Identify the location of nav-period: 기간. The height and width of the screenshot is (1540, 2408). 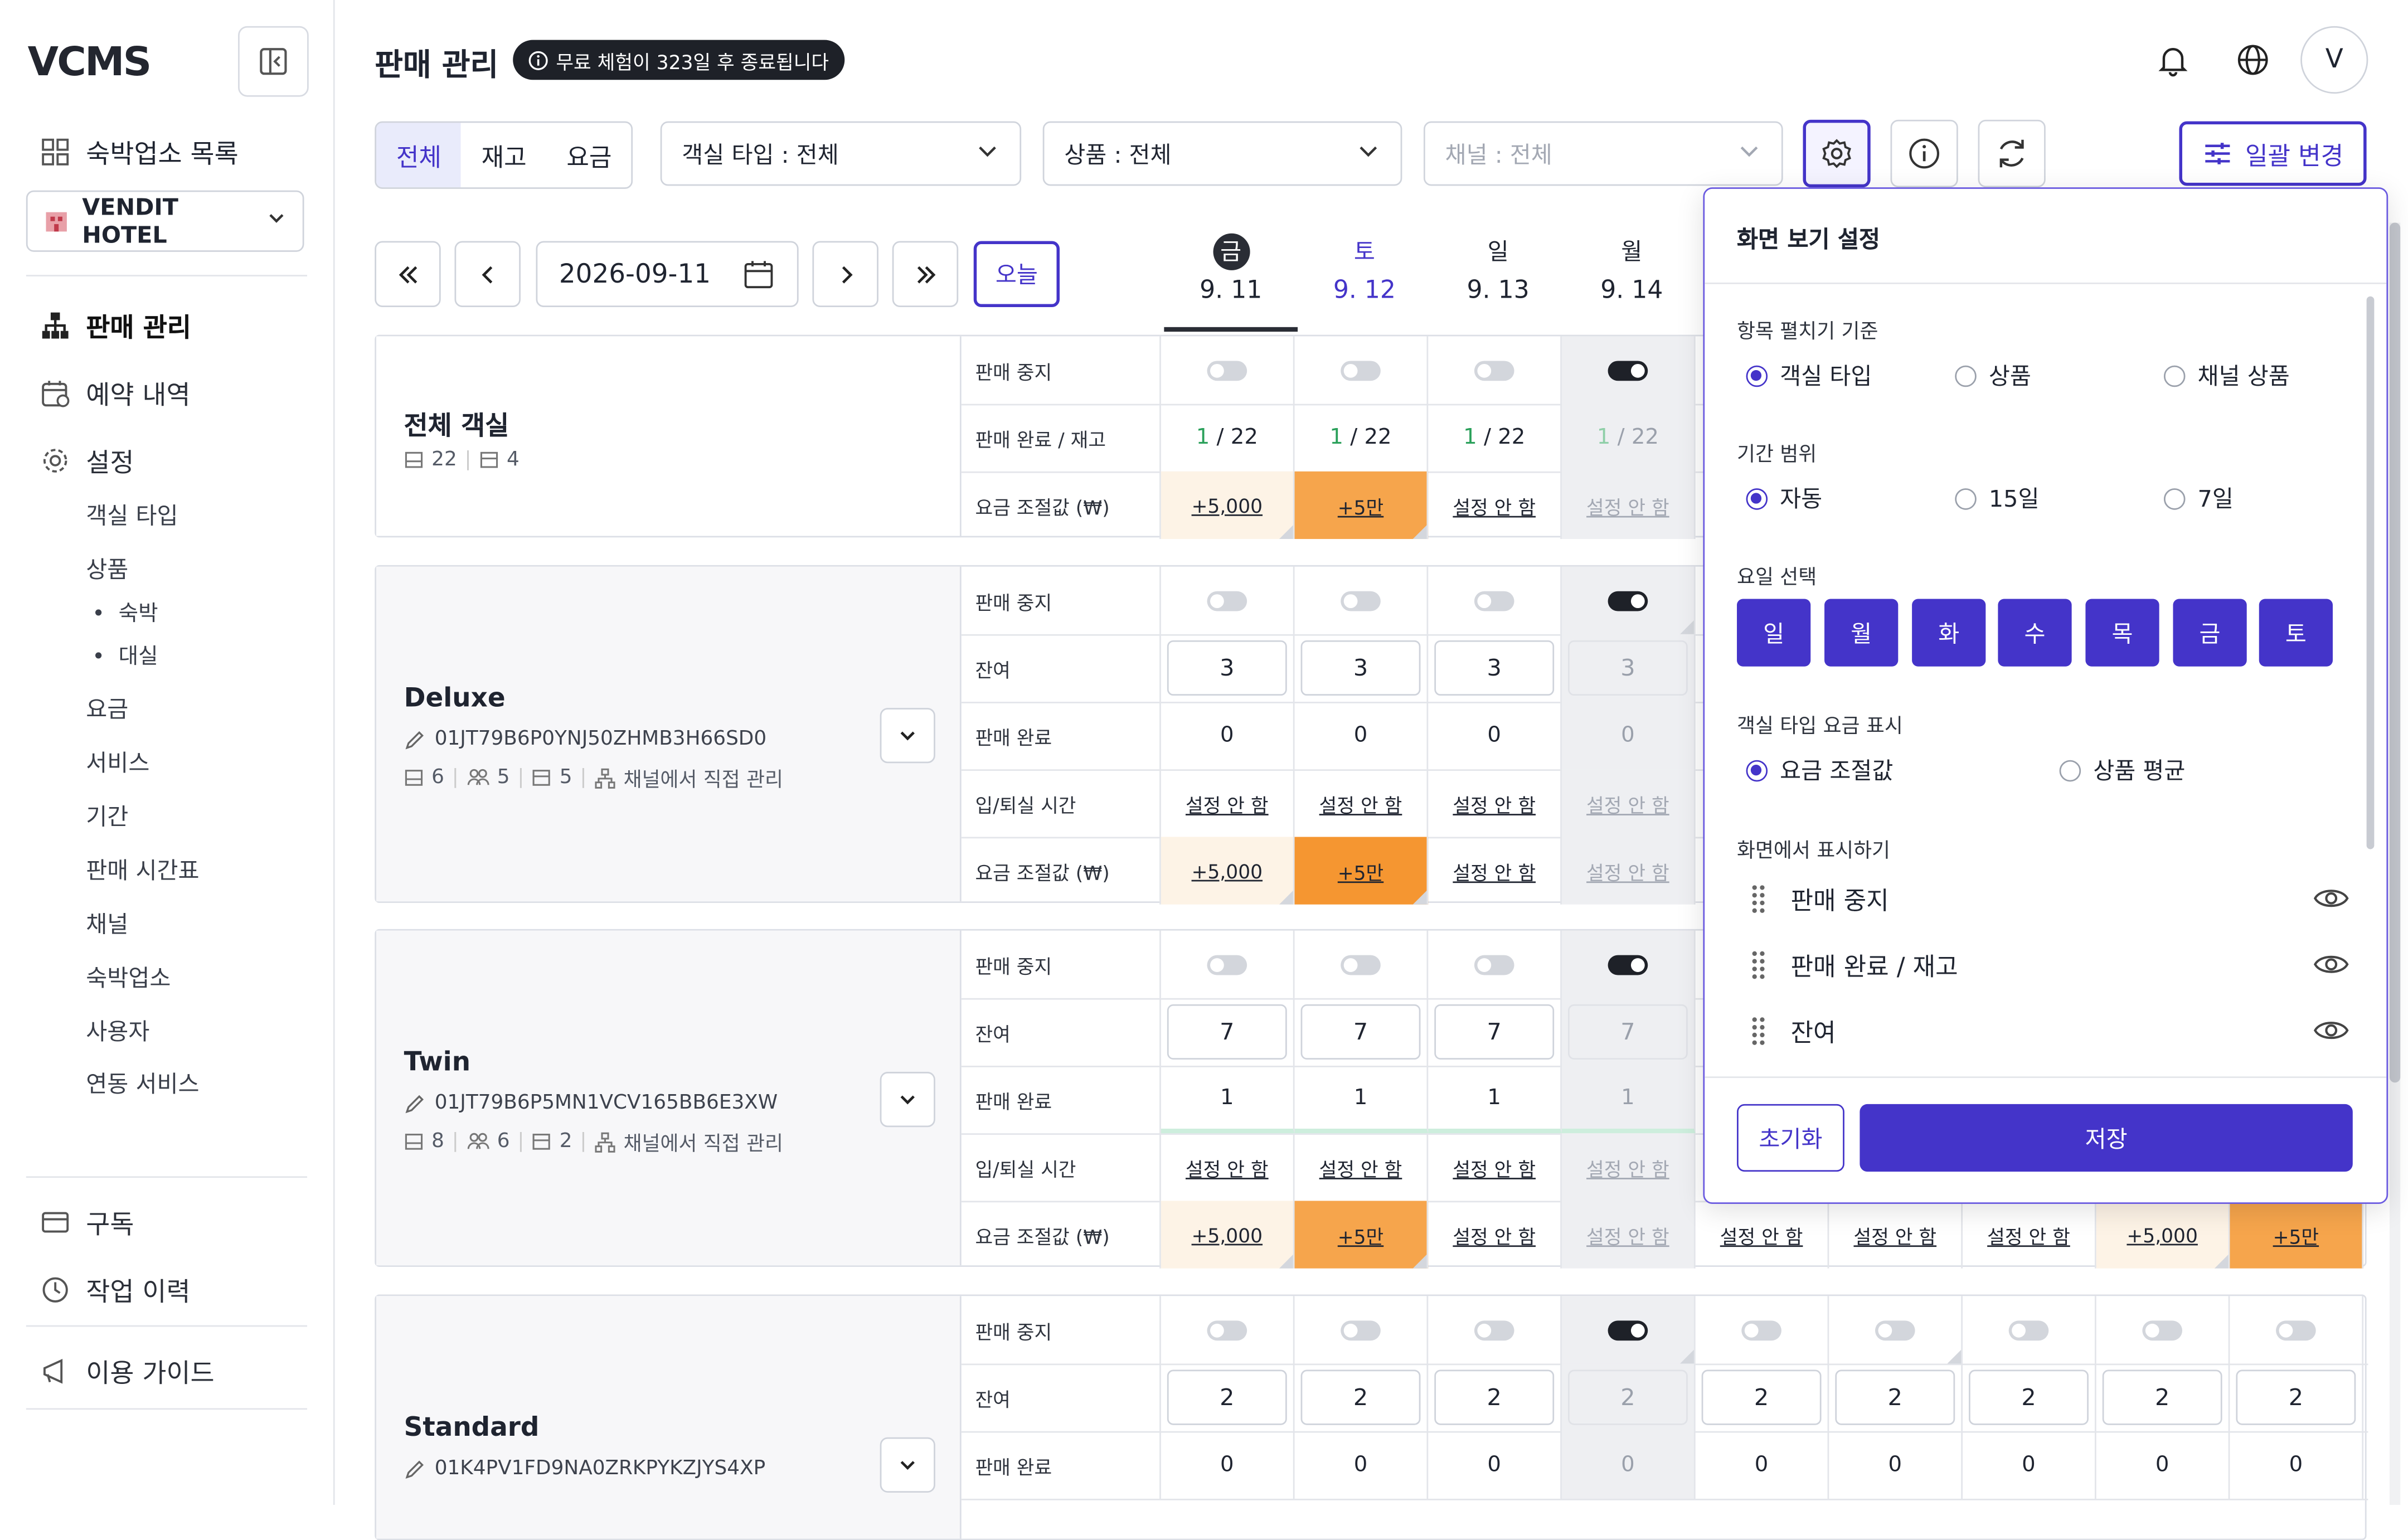
(107, 816).